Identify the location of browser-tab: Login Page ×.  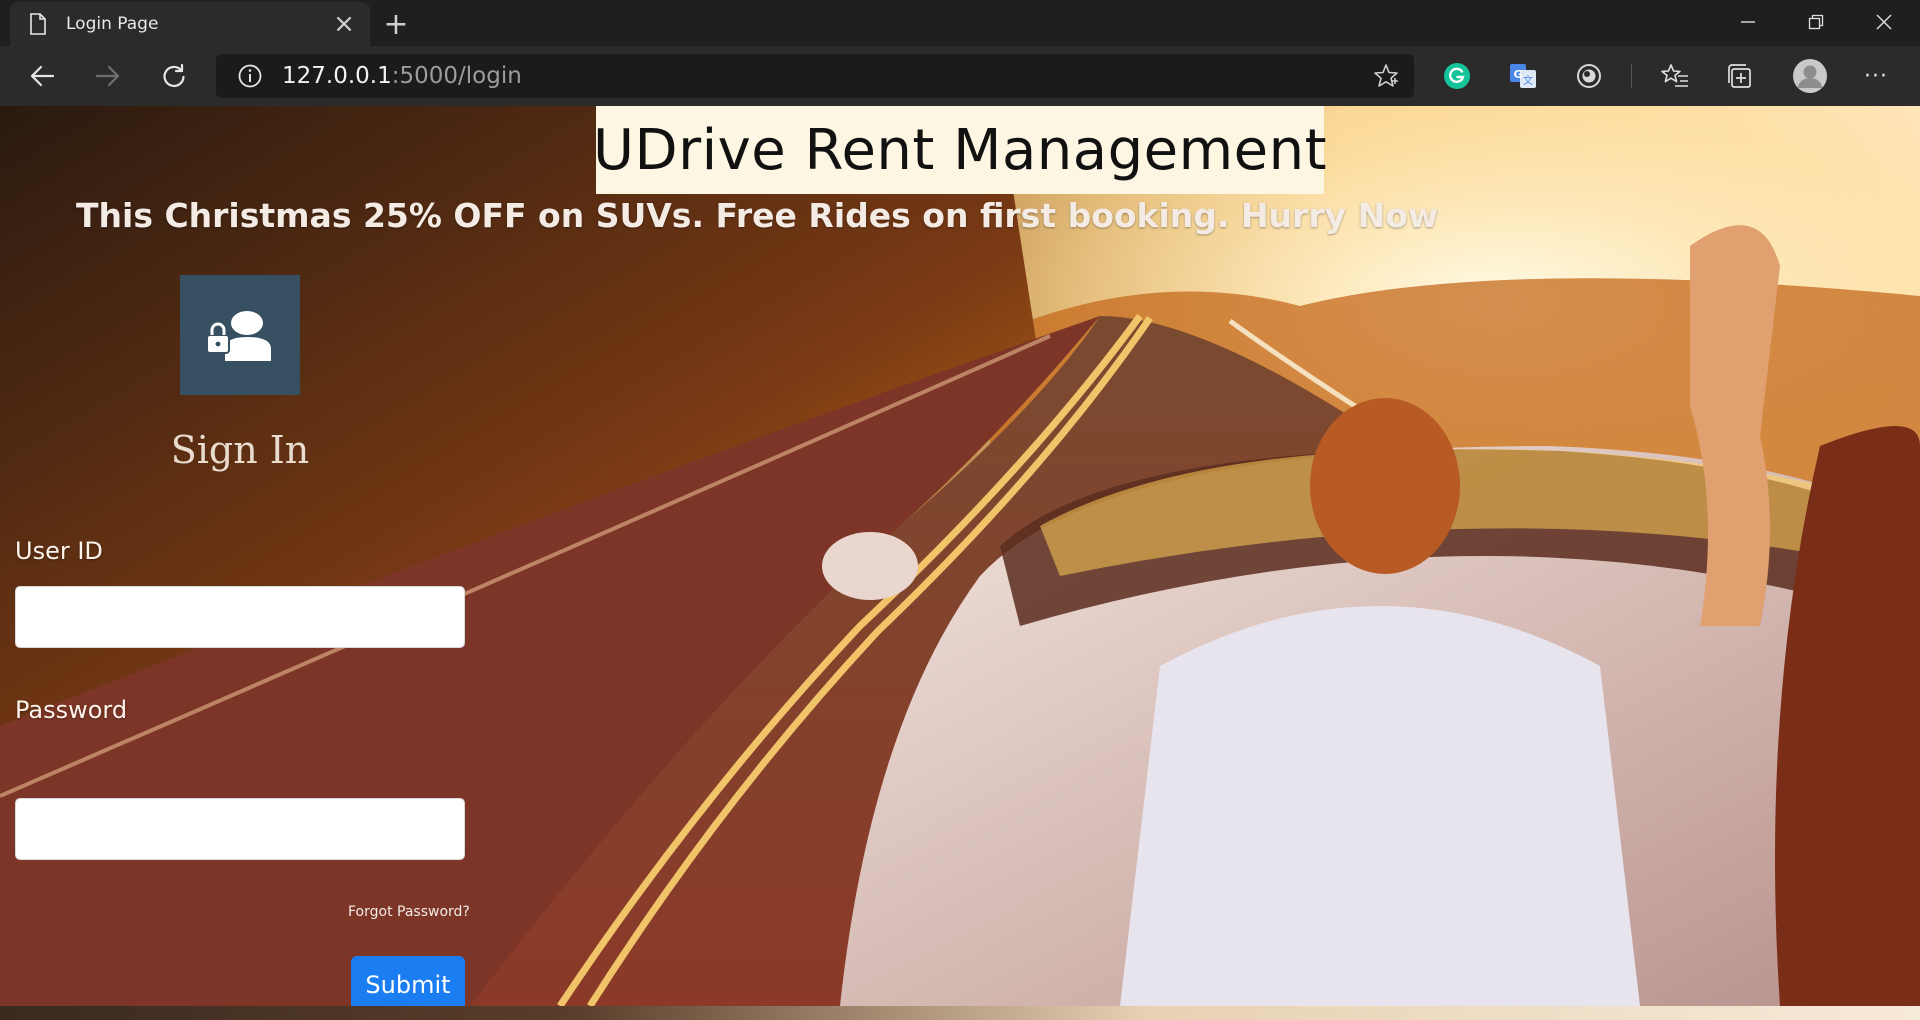
(190, 24).